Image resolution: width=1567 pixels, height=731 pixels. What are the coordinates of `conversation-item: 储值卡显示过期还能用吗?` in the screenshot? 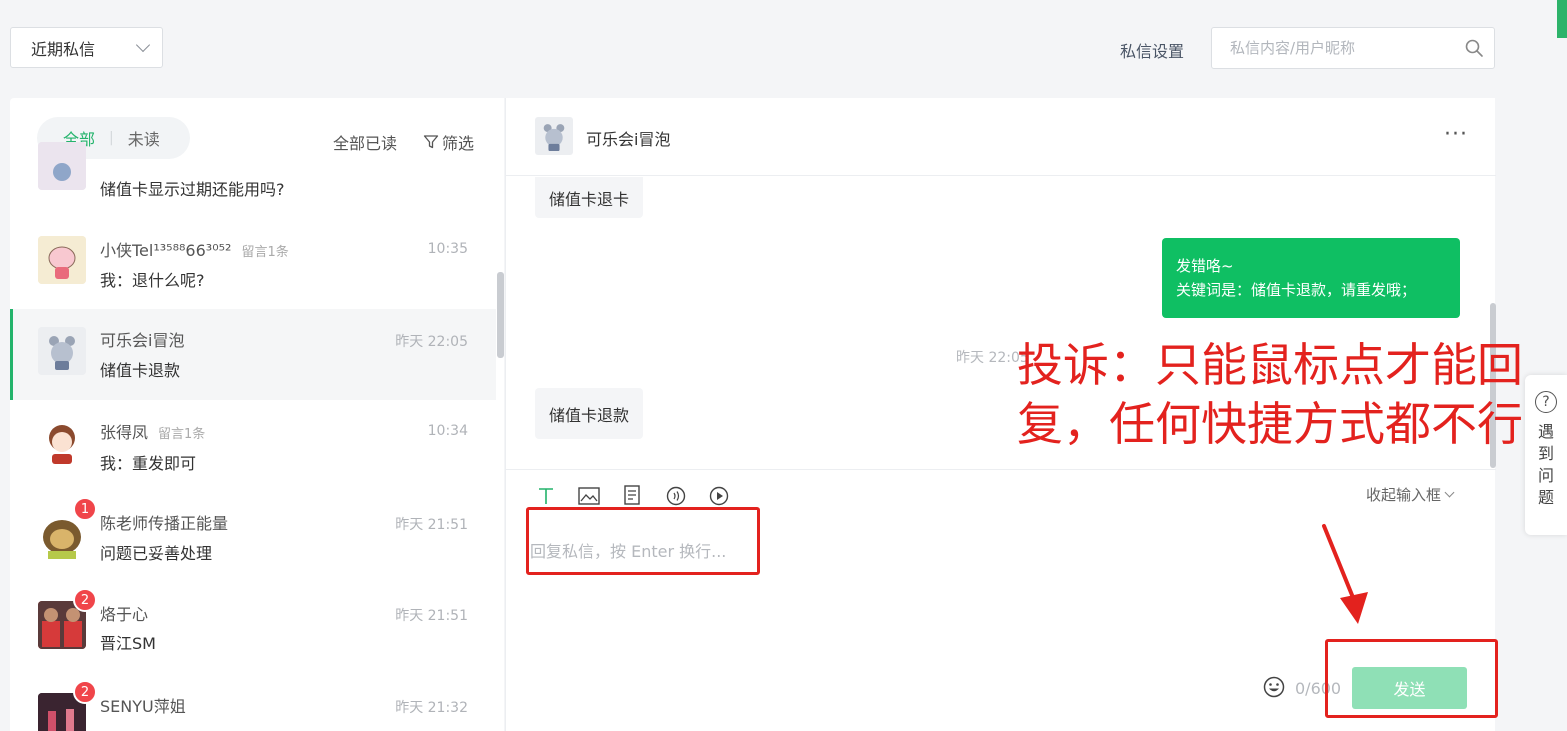 It's located at (253, 174).